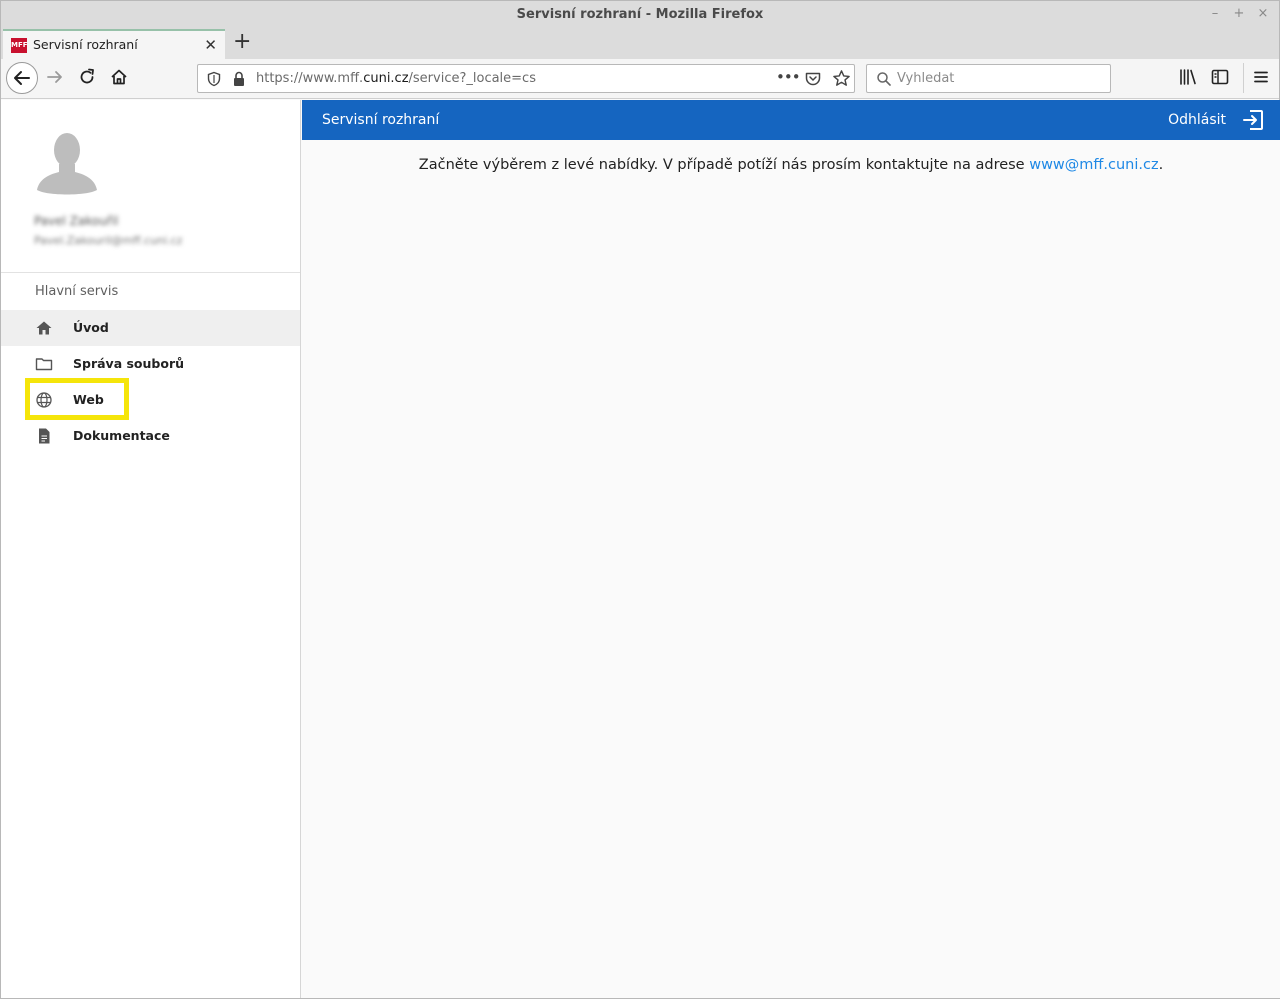 The height and width of the screenshot is (999, 1280). I want to click on sidebar-item-sprava-souboru: Správa souborů, so click(150, 364).